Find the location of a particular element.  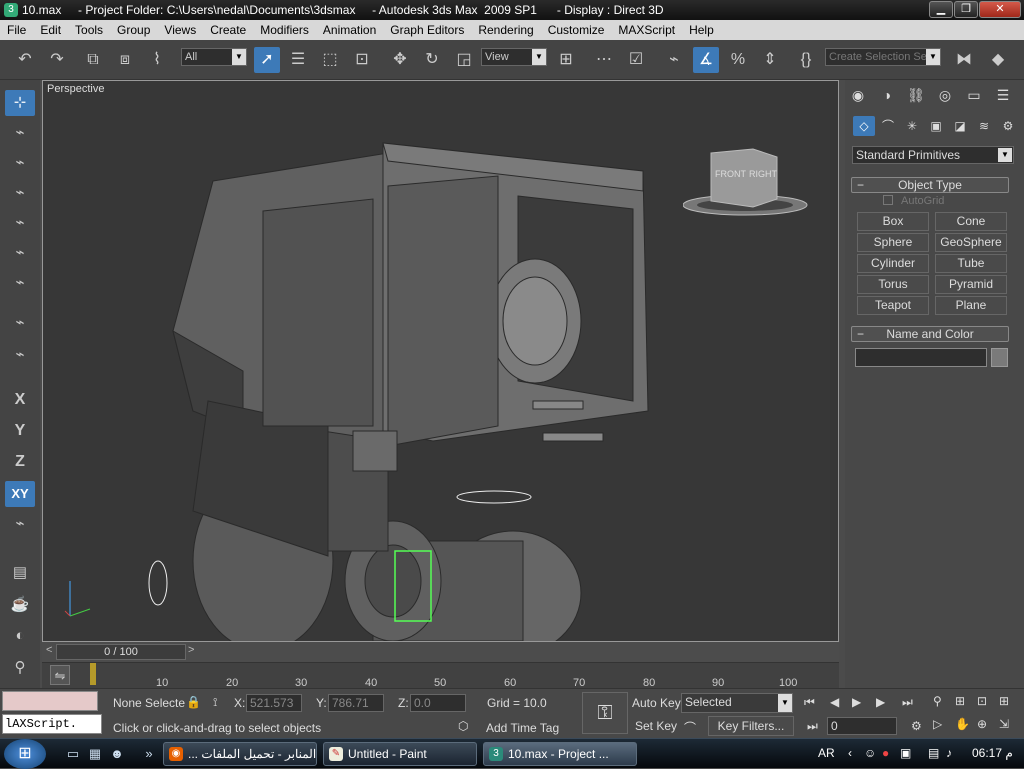

time-slider-prev-icon: < is located at coordinates (49, 650).